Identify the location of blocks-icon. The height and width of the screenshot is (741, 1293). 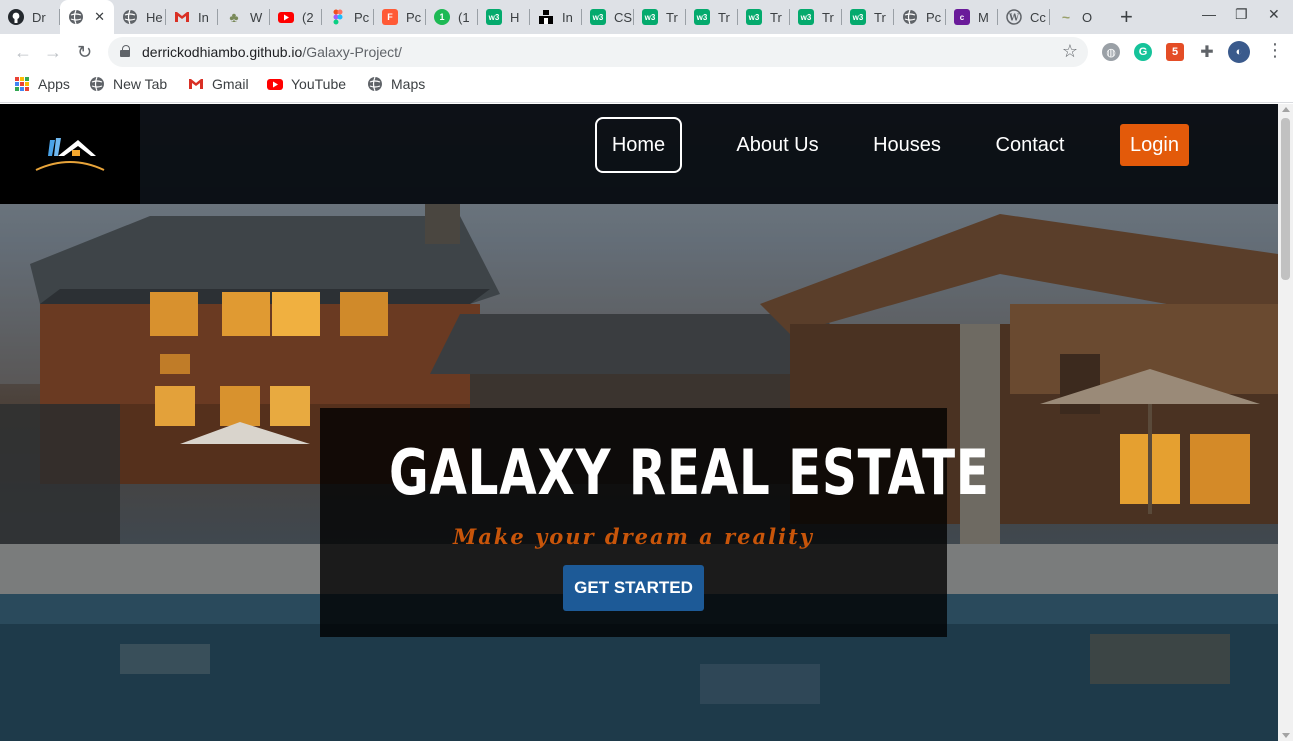
(546, 17).